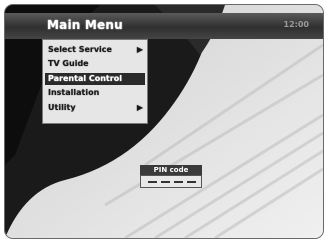 Image resolution: width=327 pixels, height=243 pixels. I want to click on menu-item-utility: Utility ▶, so click(95, 108).